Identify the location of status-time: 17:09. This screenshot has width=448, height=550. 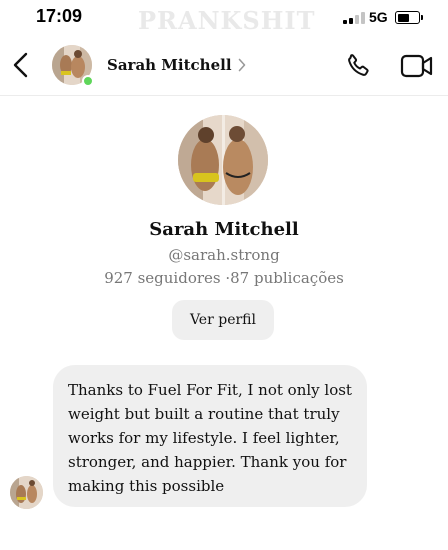
(59, 16).